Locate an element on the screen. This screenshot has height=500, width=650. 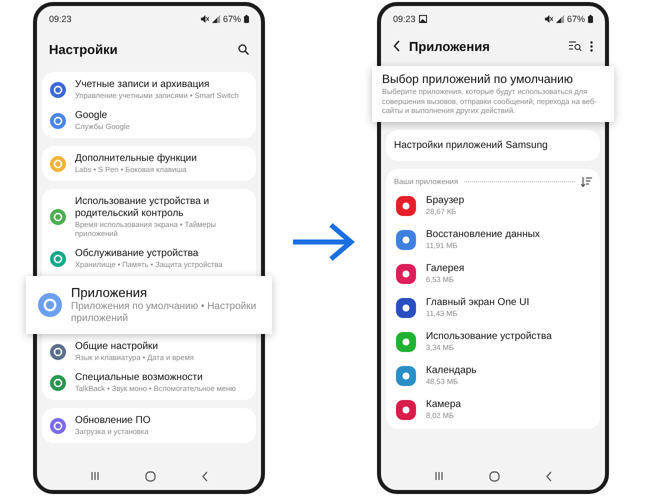
app-name: Главный экран One UI is located at coordinates (478, 303).